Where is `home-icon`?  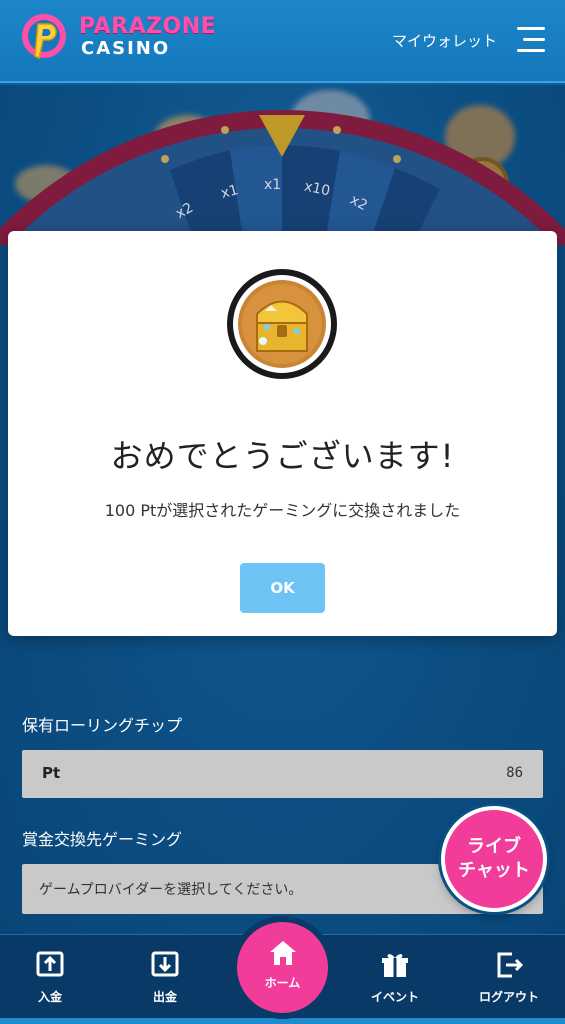 home-icon is located at coordinates (282, 953).